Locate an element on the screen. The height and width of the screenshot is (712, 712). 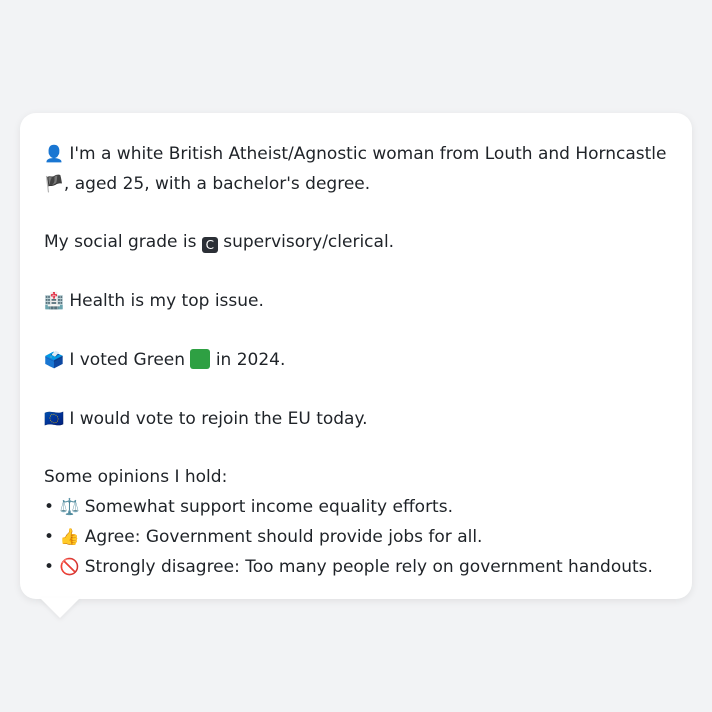
eu-text: I would vote to rejoin the EU today. is located at coordinates (215, 419).